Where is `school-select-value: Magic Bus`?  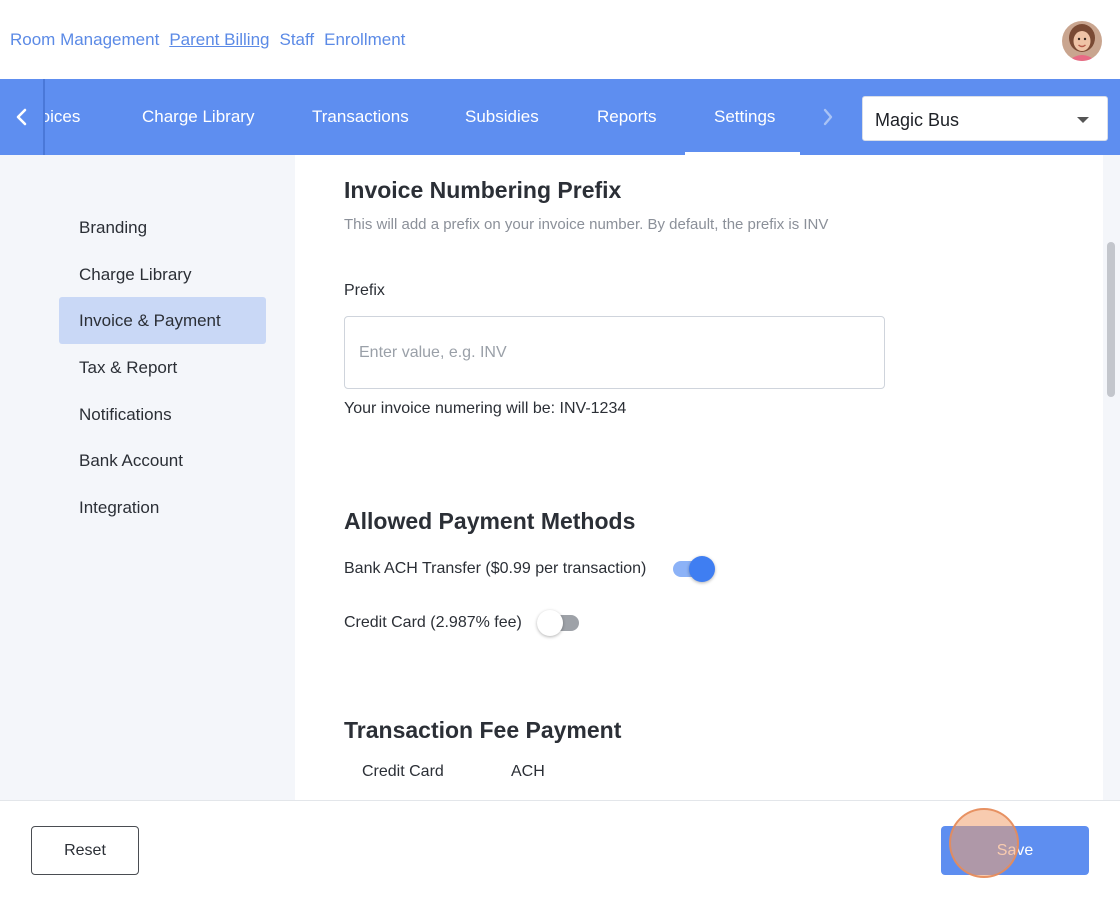
school-select-value: Magic Bus is located at coordinates (917, 120).